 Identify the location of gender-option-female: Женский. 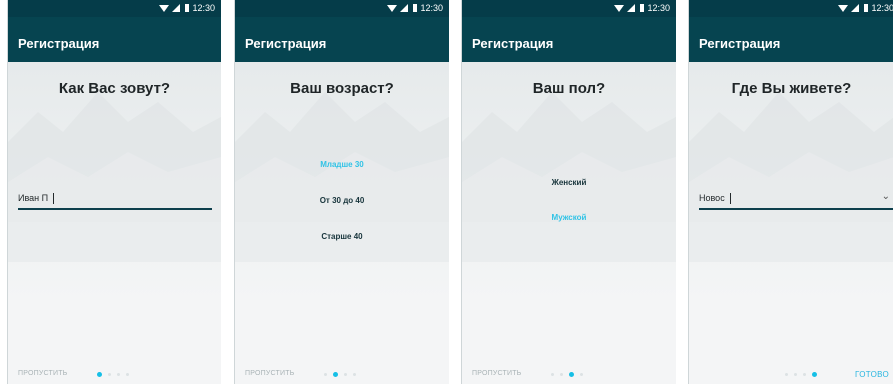
(569, 182).